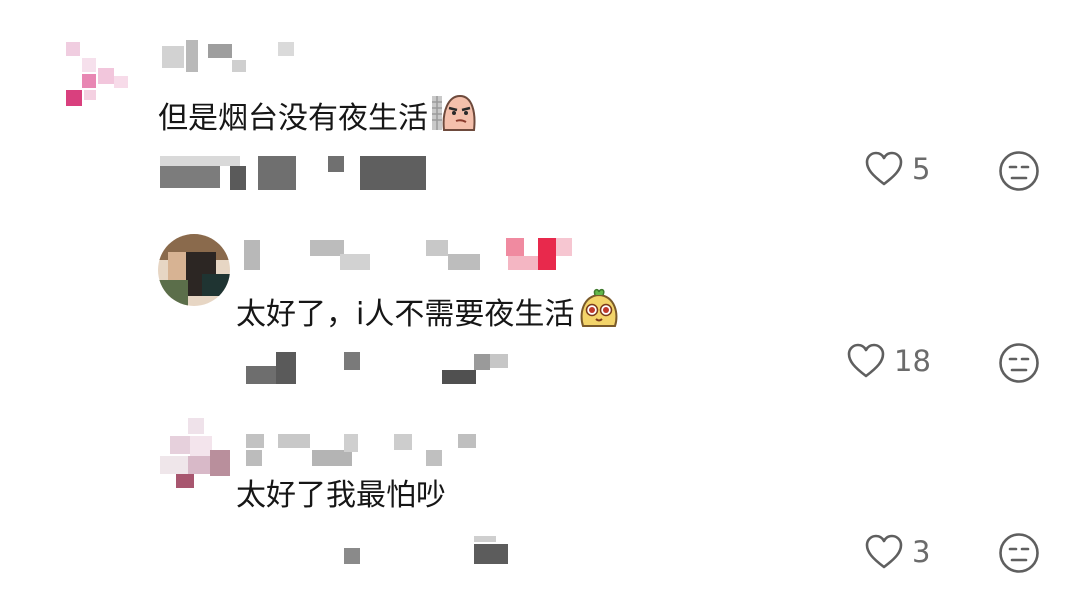 The height and width of the screenshot is (589, 1080). What do you see at coordinates (341, 495) in the screenshot?
I see `comment-text: 太好了我最怕吵` at bounding box center [341, 495].